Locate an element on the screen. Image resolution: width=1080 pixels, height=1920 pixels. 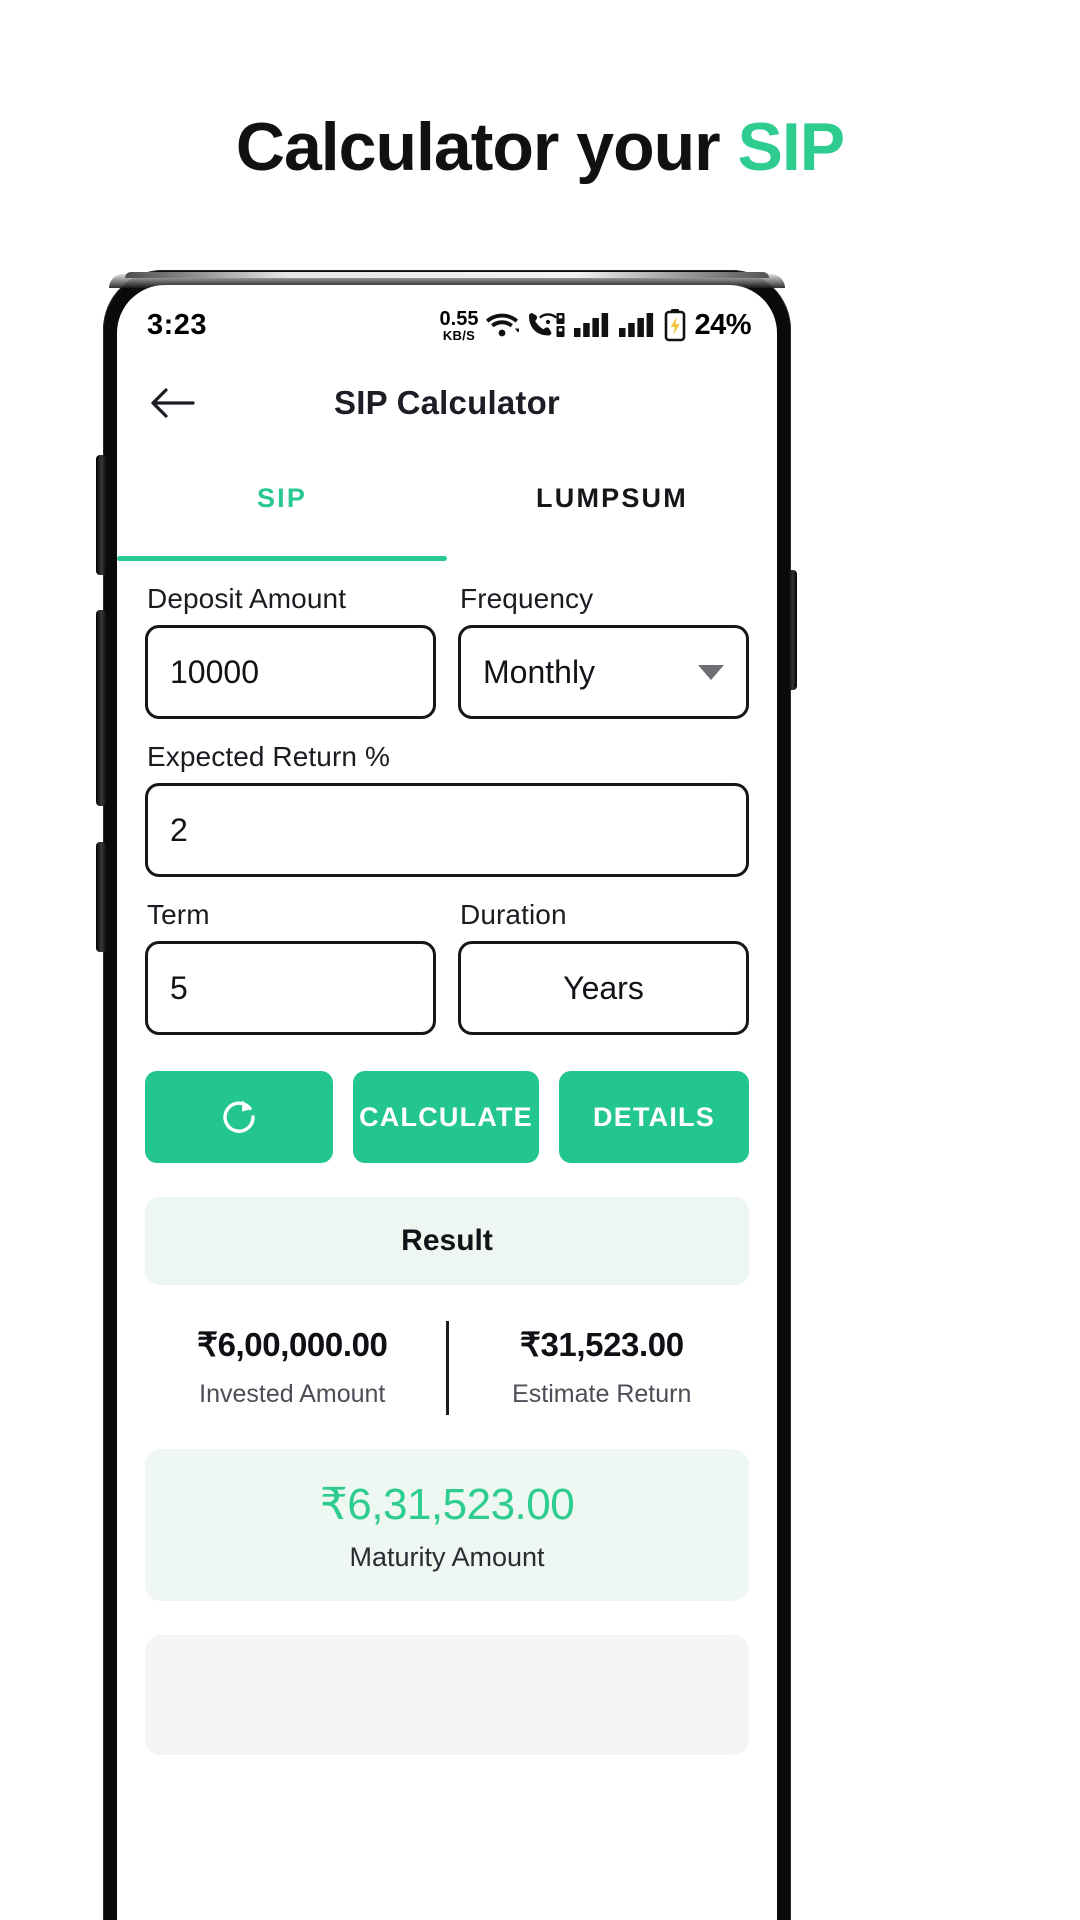
term-label: Term is located at coordinates (178, 914).